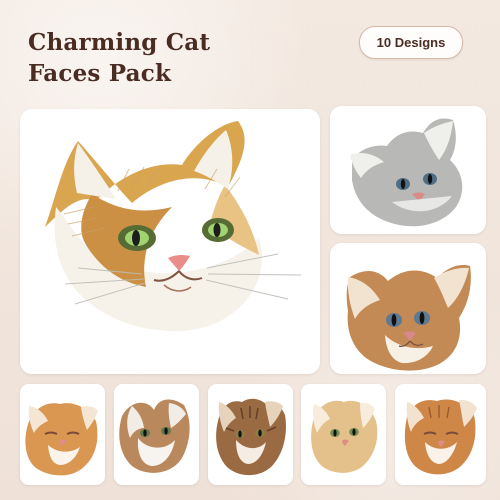 The height and width of the screenshot is (500, 500). I want to click on design-card-fluffy-kitten, so click(408, 308).